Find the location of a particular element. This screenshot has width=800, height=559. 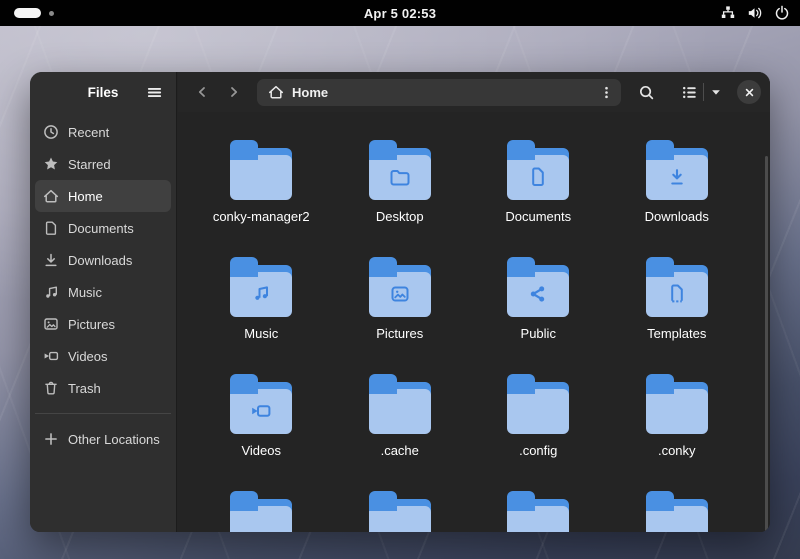

nav-buttons is located at coordinates (218, 92).